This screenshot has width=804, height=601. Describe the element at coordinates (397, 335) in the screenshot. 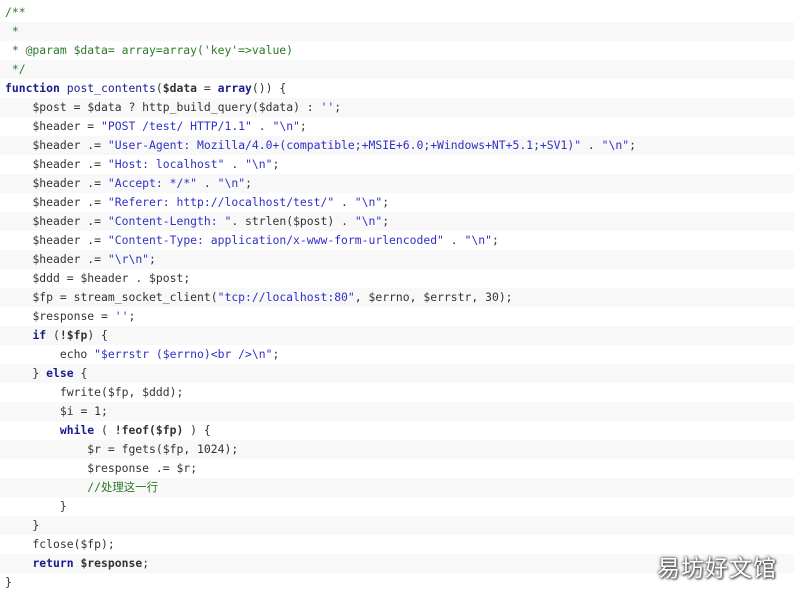

I see `code-line: if (!$fp) {` at that location.